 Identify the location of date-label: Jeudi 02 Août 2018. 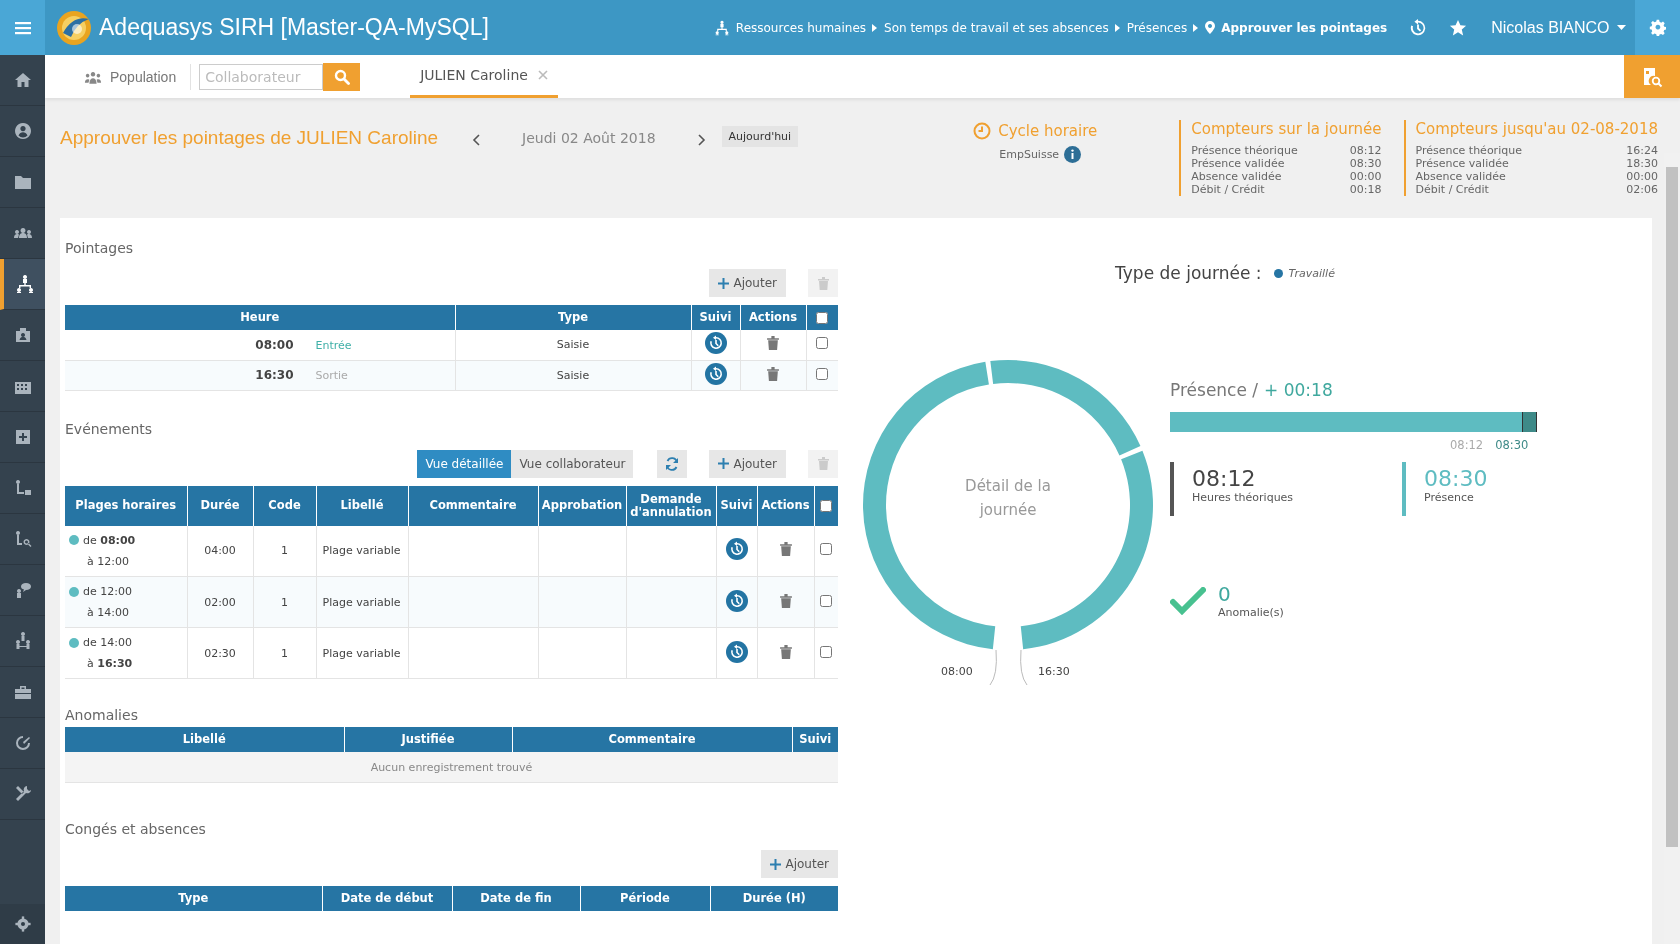
(589, 138).